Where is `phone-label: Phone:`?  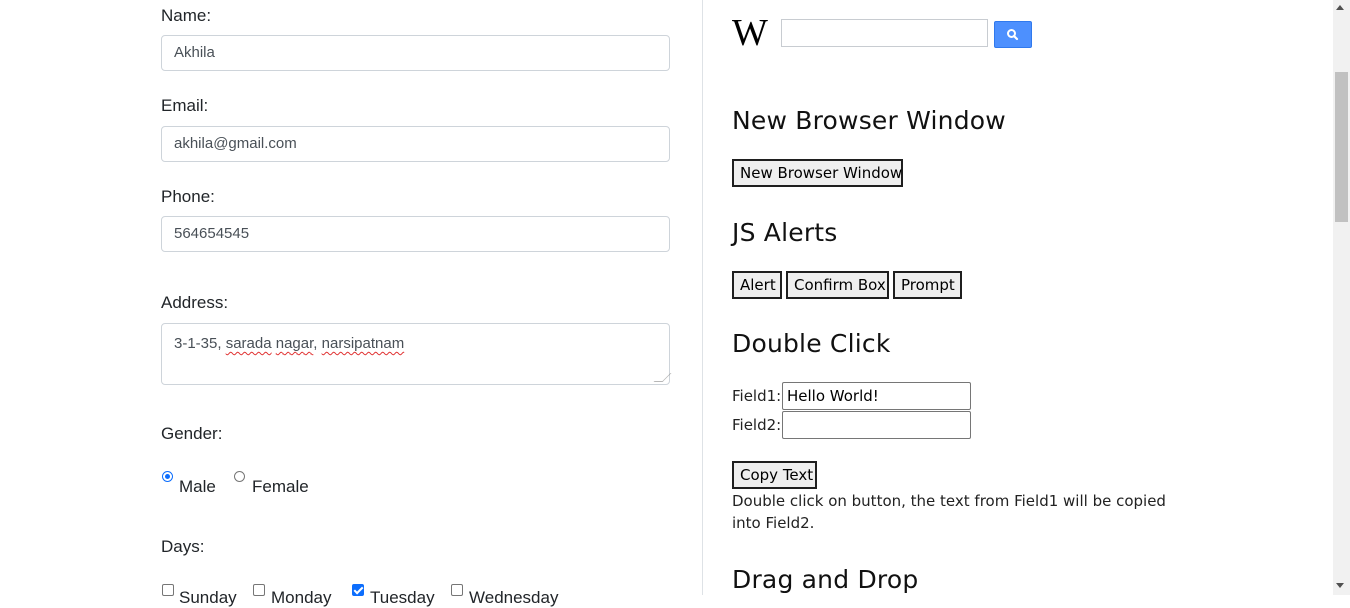 phone-label: Phone: is located at coordinates (188, 196).